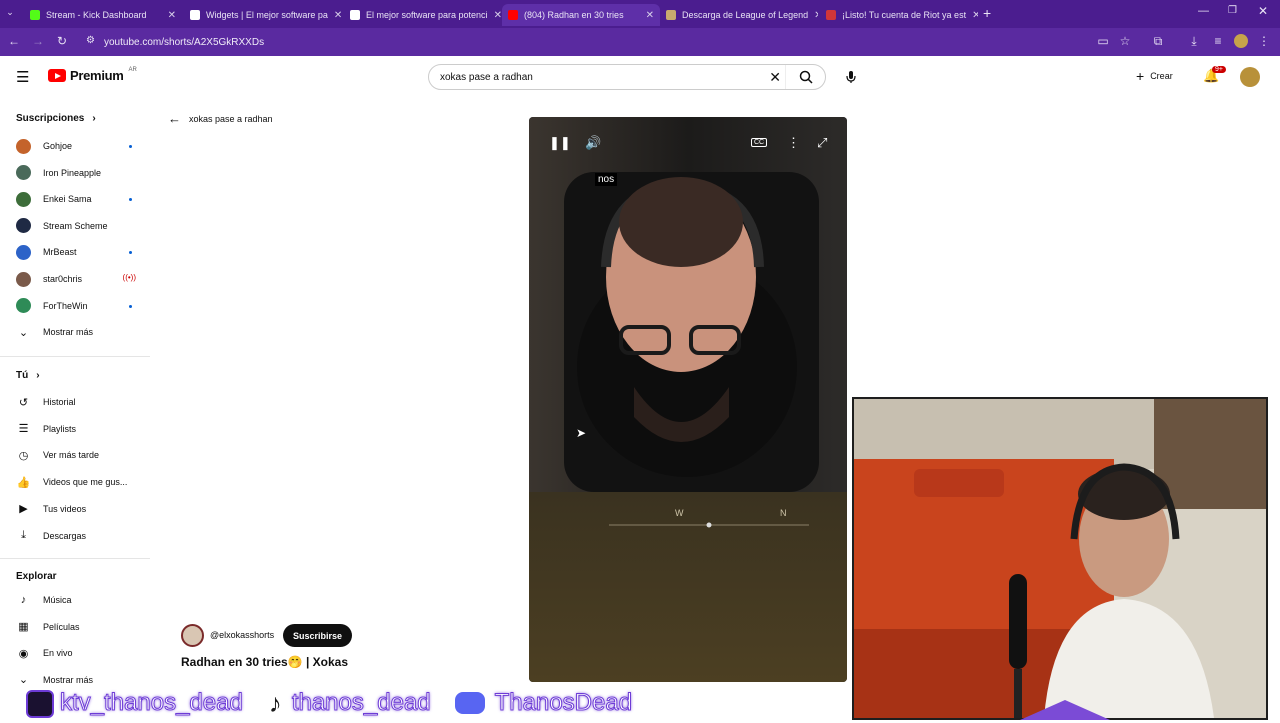 The width and height of the screenshot is (1280, 723). What do you see at coordinates (1194, 41) in the screenshot?
I see `downloads-icon: ⤓` at bounding box center [1194, 41].